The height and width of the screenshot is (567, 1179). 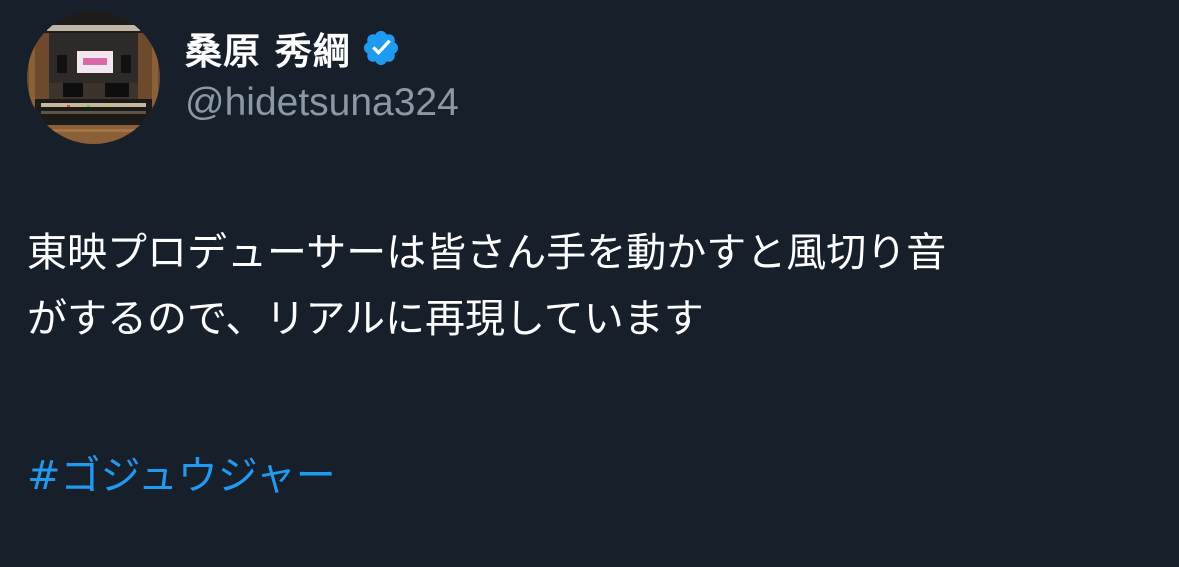 I want to click on author-handle: @hidetsuna324, so click(x=322, y=103).